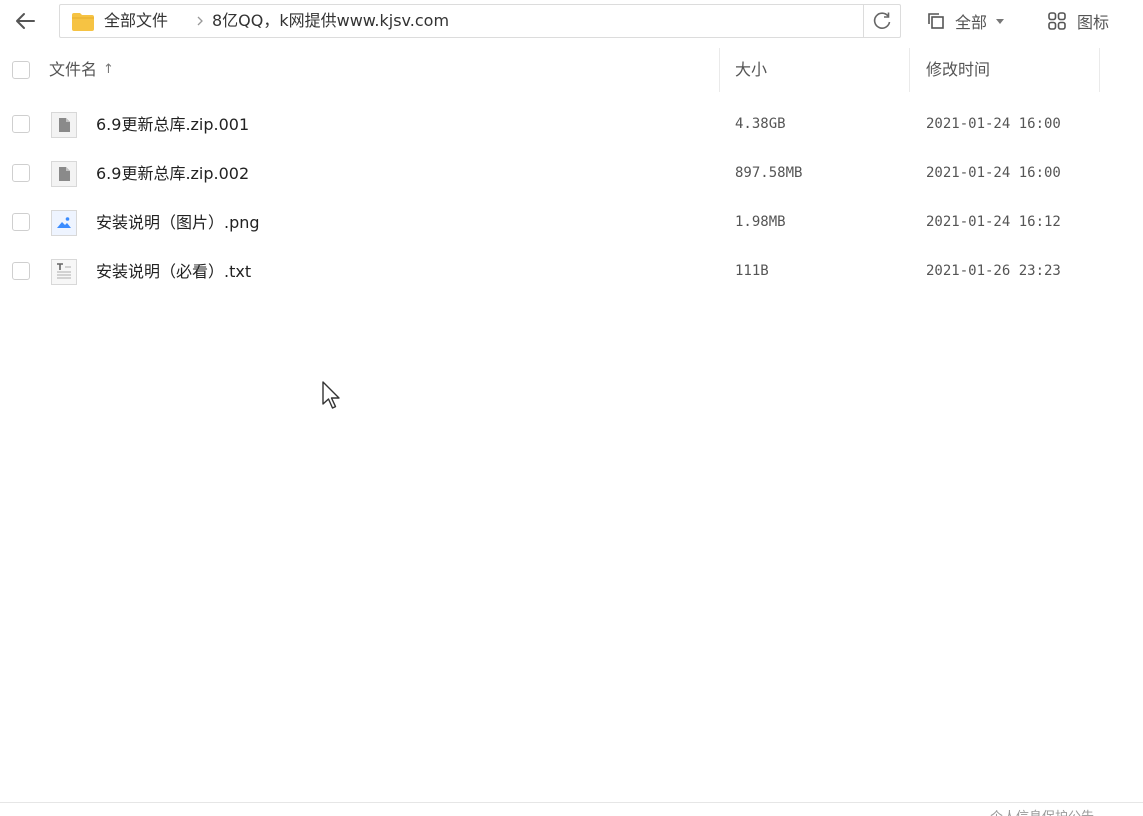 Image resolution: width=1143 pixels, height=816 pixels. I want to click on arrow-left-icon, so click(25, 21).